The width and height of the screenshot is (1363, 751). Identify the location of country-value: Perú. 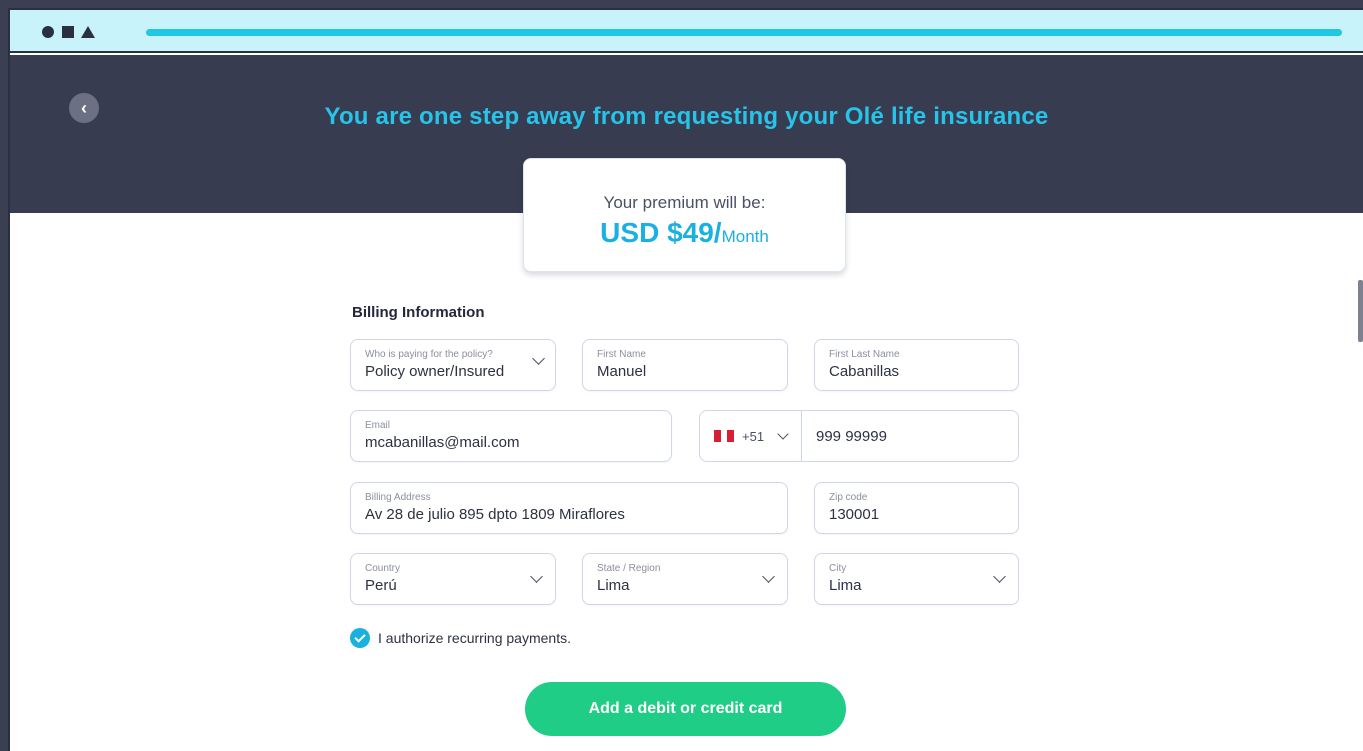
(381, 585).